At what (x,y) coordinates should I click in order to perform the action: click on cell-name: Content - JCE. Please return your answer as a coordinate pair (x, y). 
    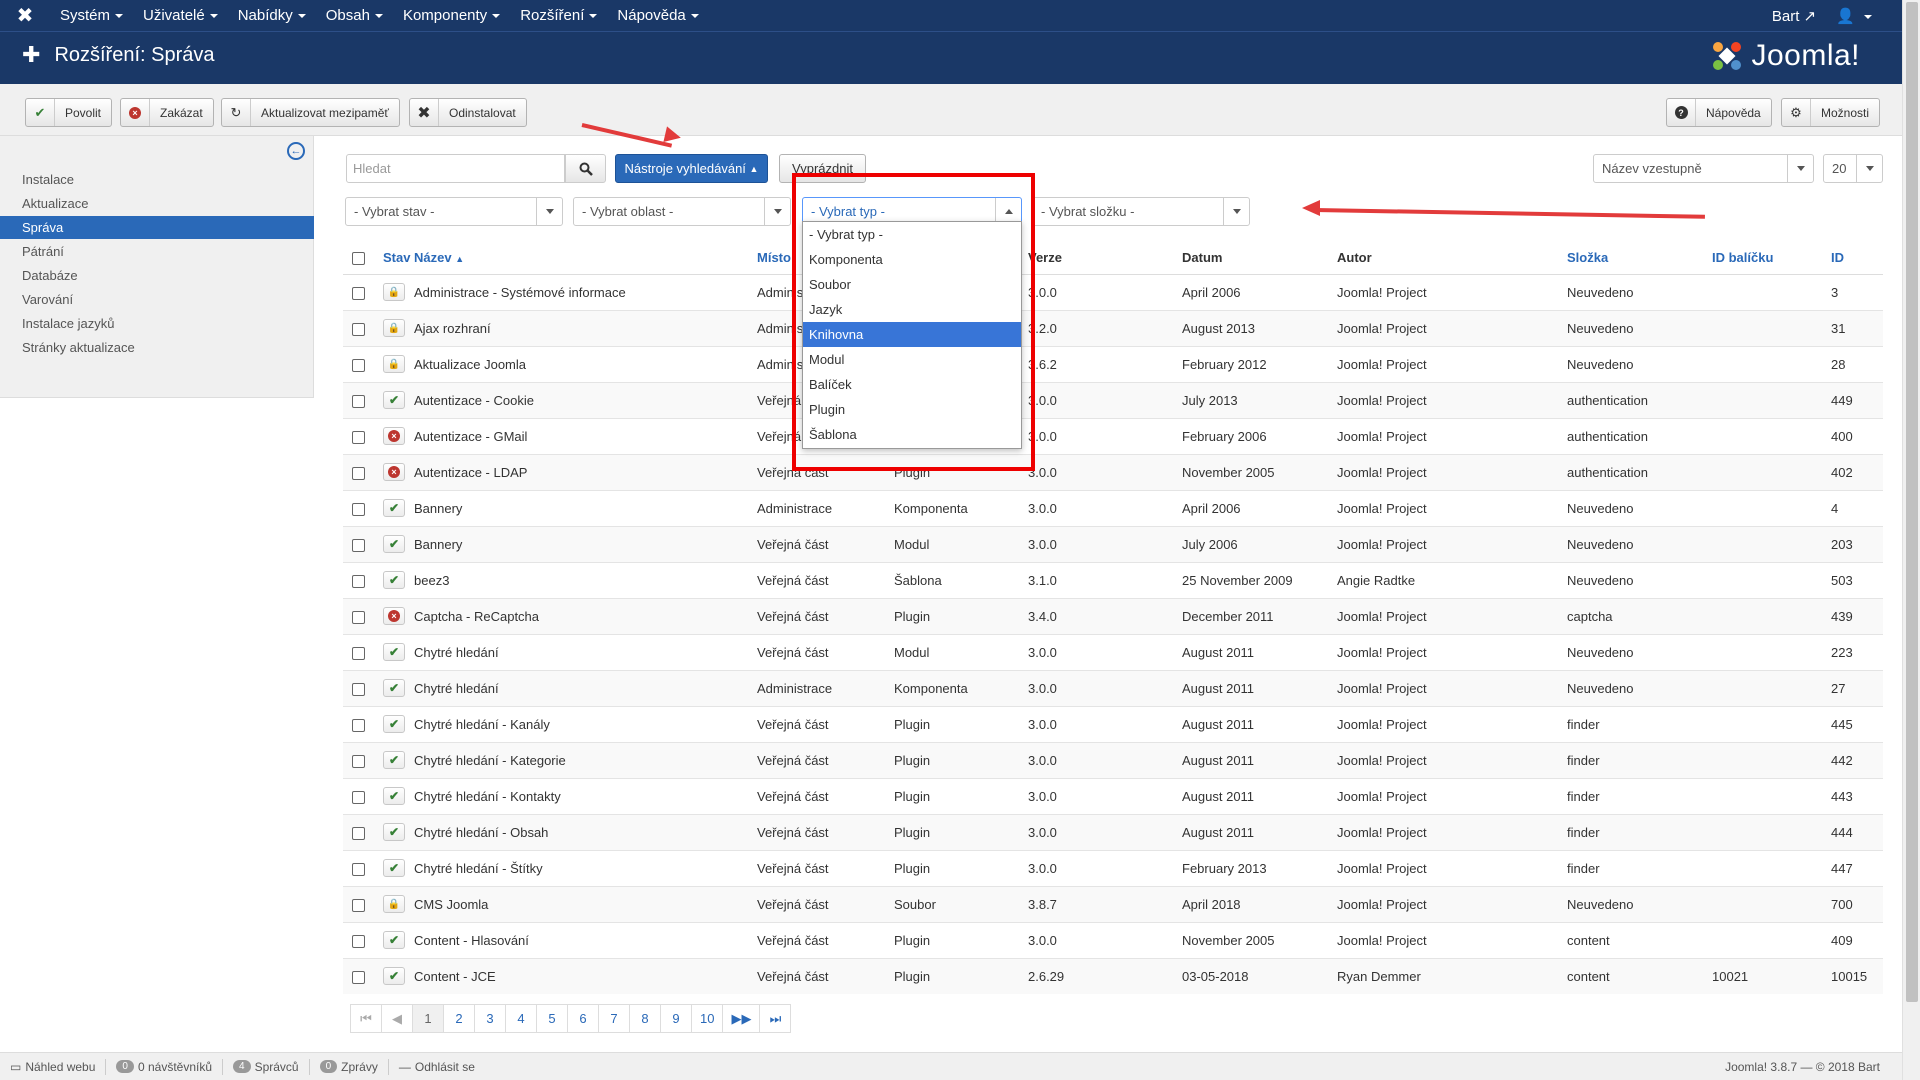
    Looking at the image, I should click on (585, 975).